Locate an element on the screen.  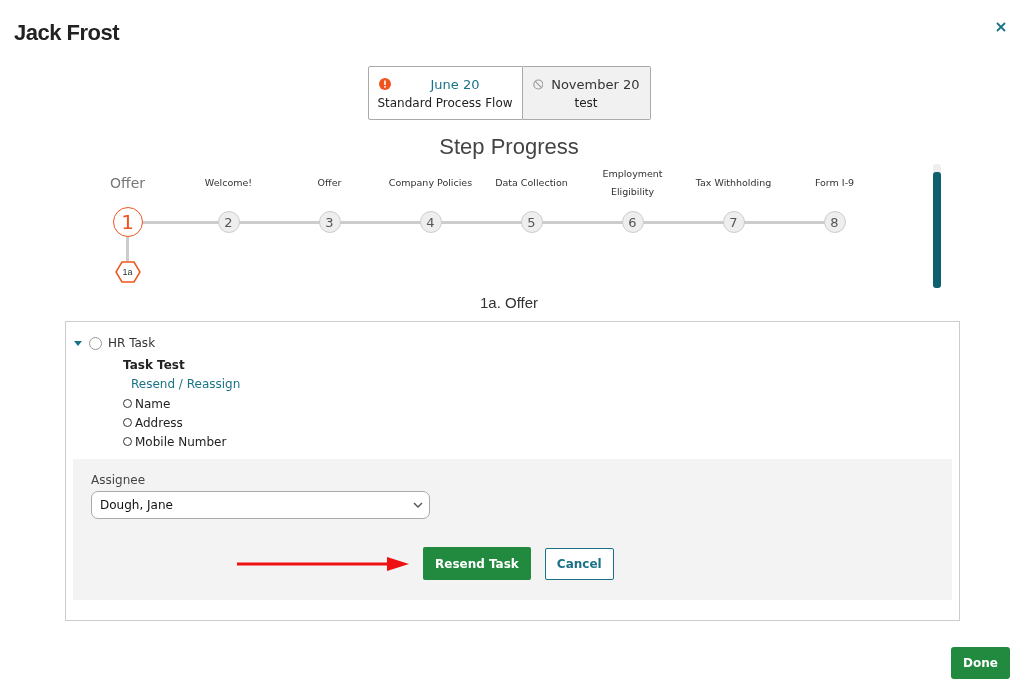
done-button: Done is located at coordinates (980, 663).